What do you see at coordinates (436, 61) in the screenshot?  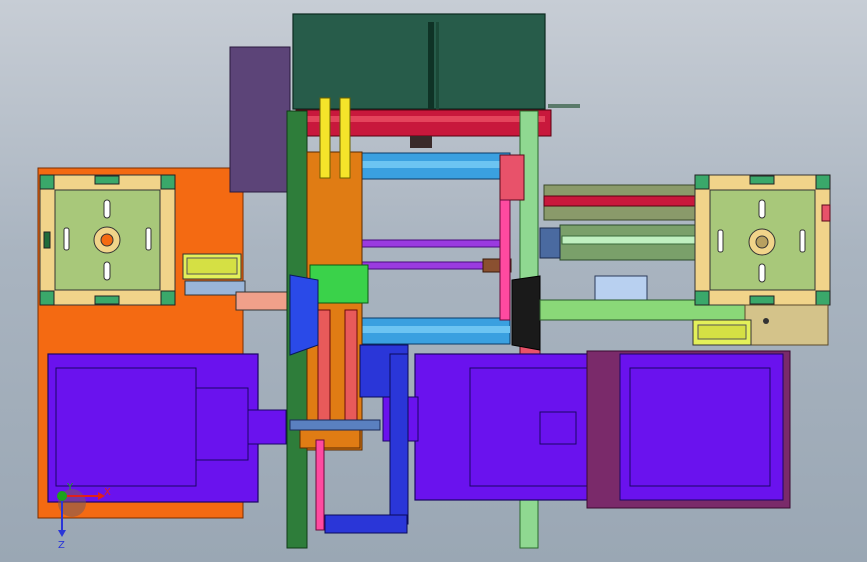 I see `top-enclosure` at bounding box center [436, 61].